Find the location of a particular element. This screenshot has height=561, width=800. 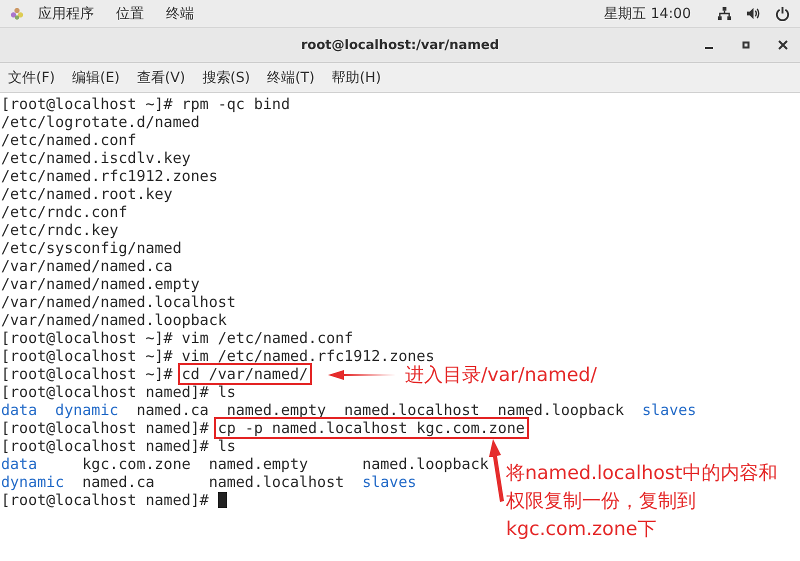

highlighted-command: cp -p named.localhost kgc.com.zone is located at coordinates (371, 428).